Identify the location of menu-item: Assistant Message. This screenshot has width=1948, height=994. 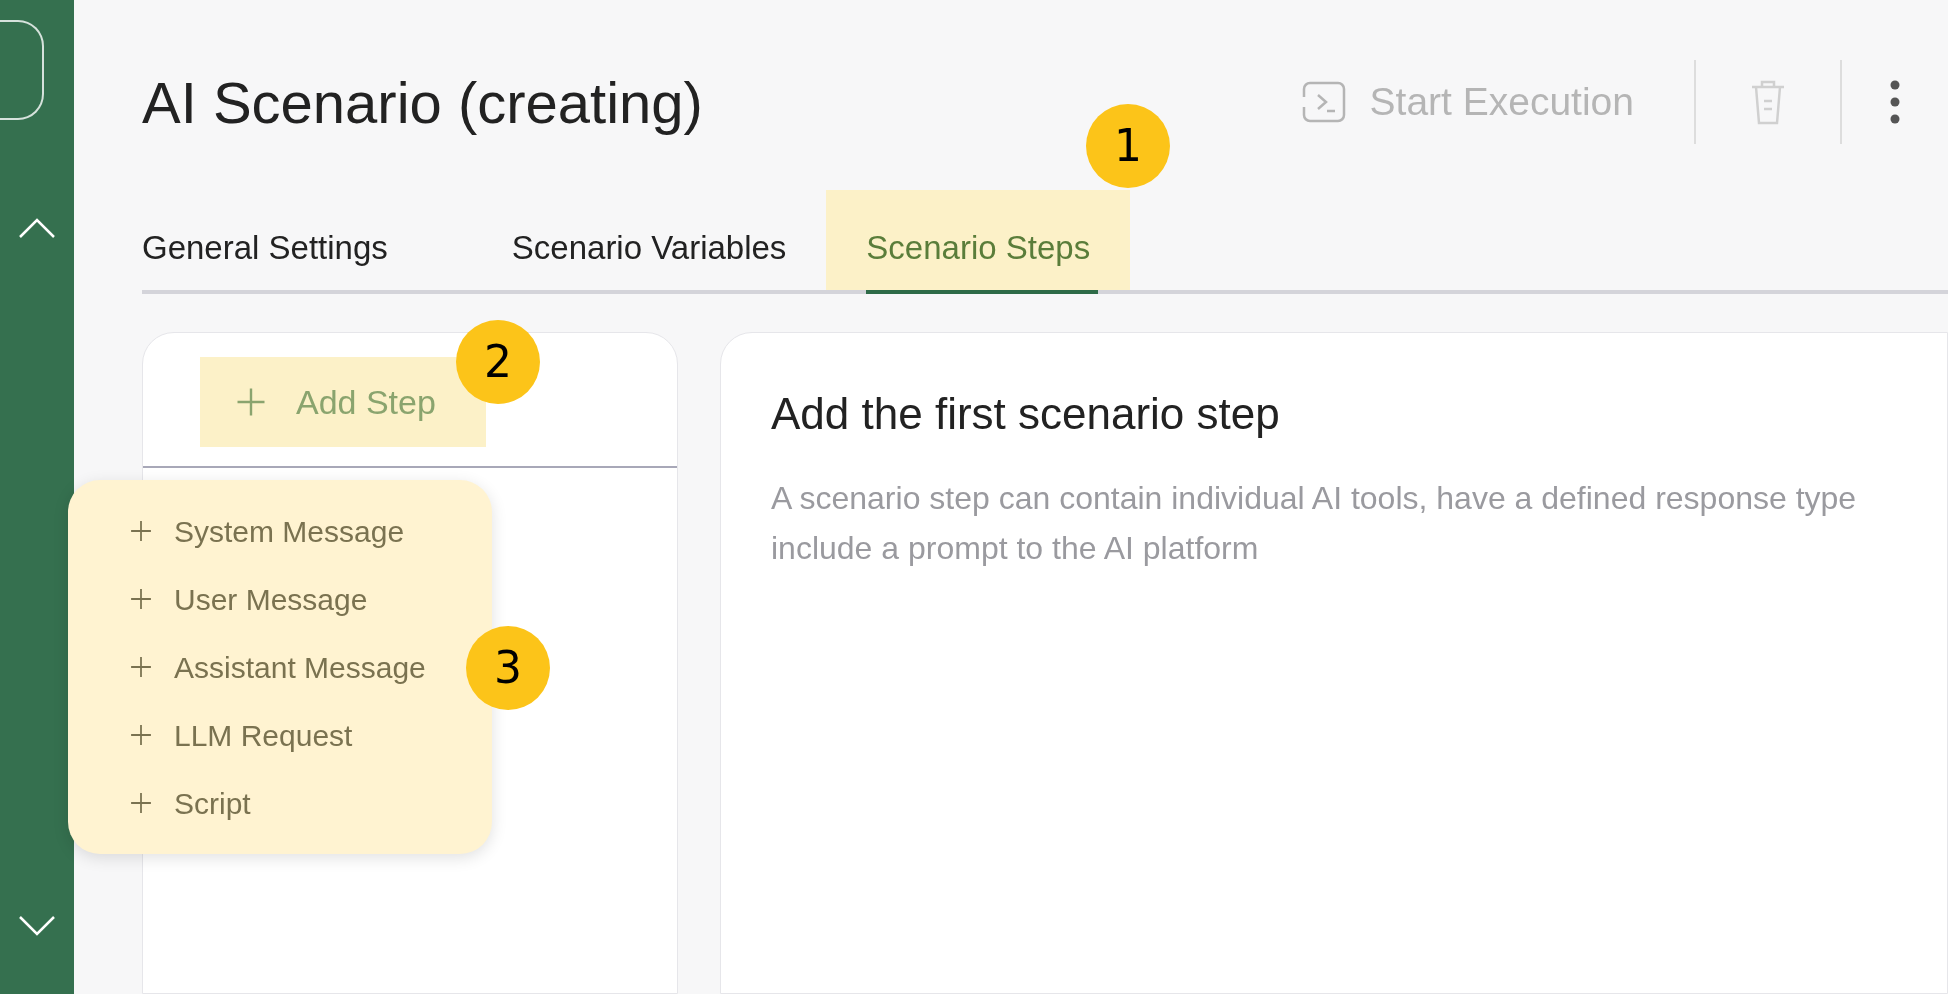
(278, 667).